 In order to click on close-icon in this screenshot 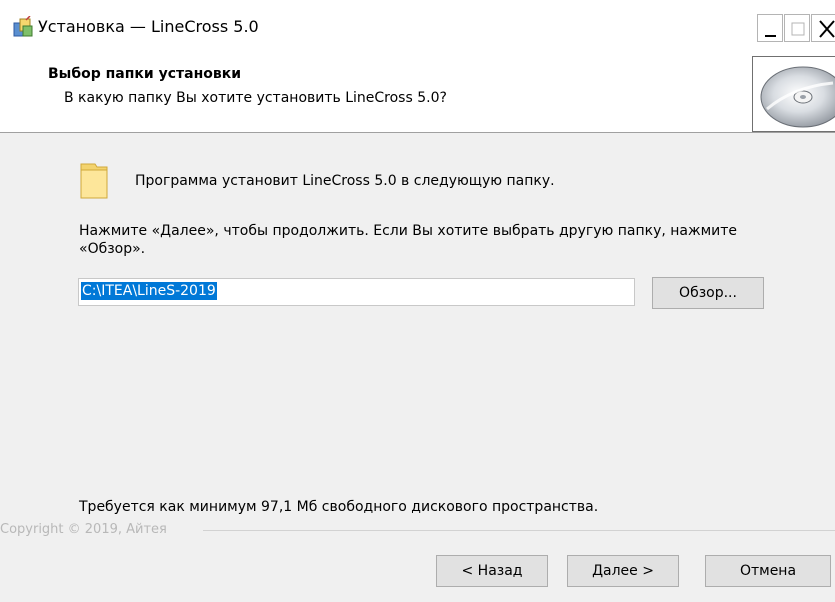, I will do `click(827, 29)`.